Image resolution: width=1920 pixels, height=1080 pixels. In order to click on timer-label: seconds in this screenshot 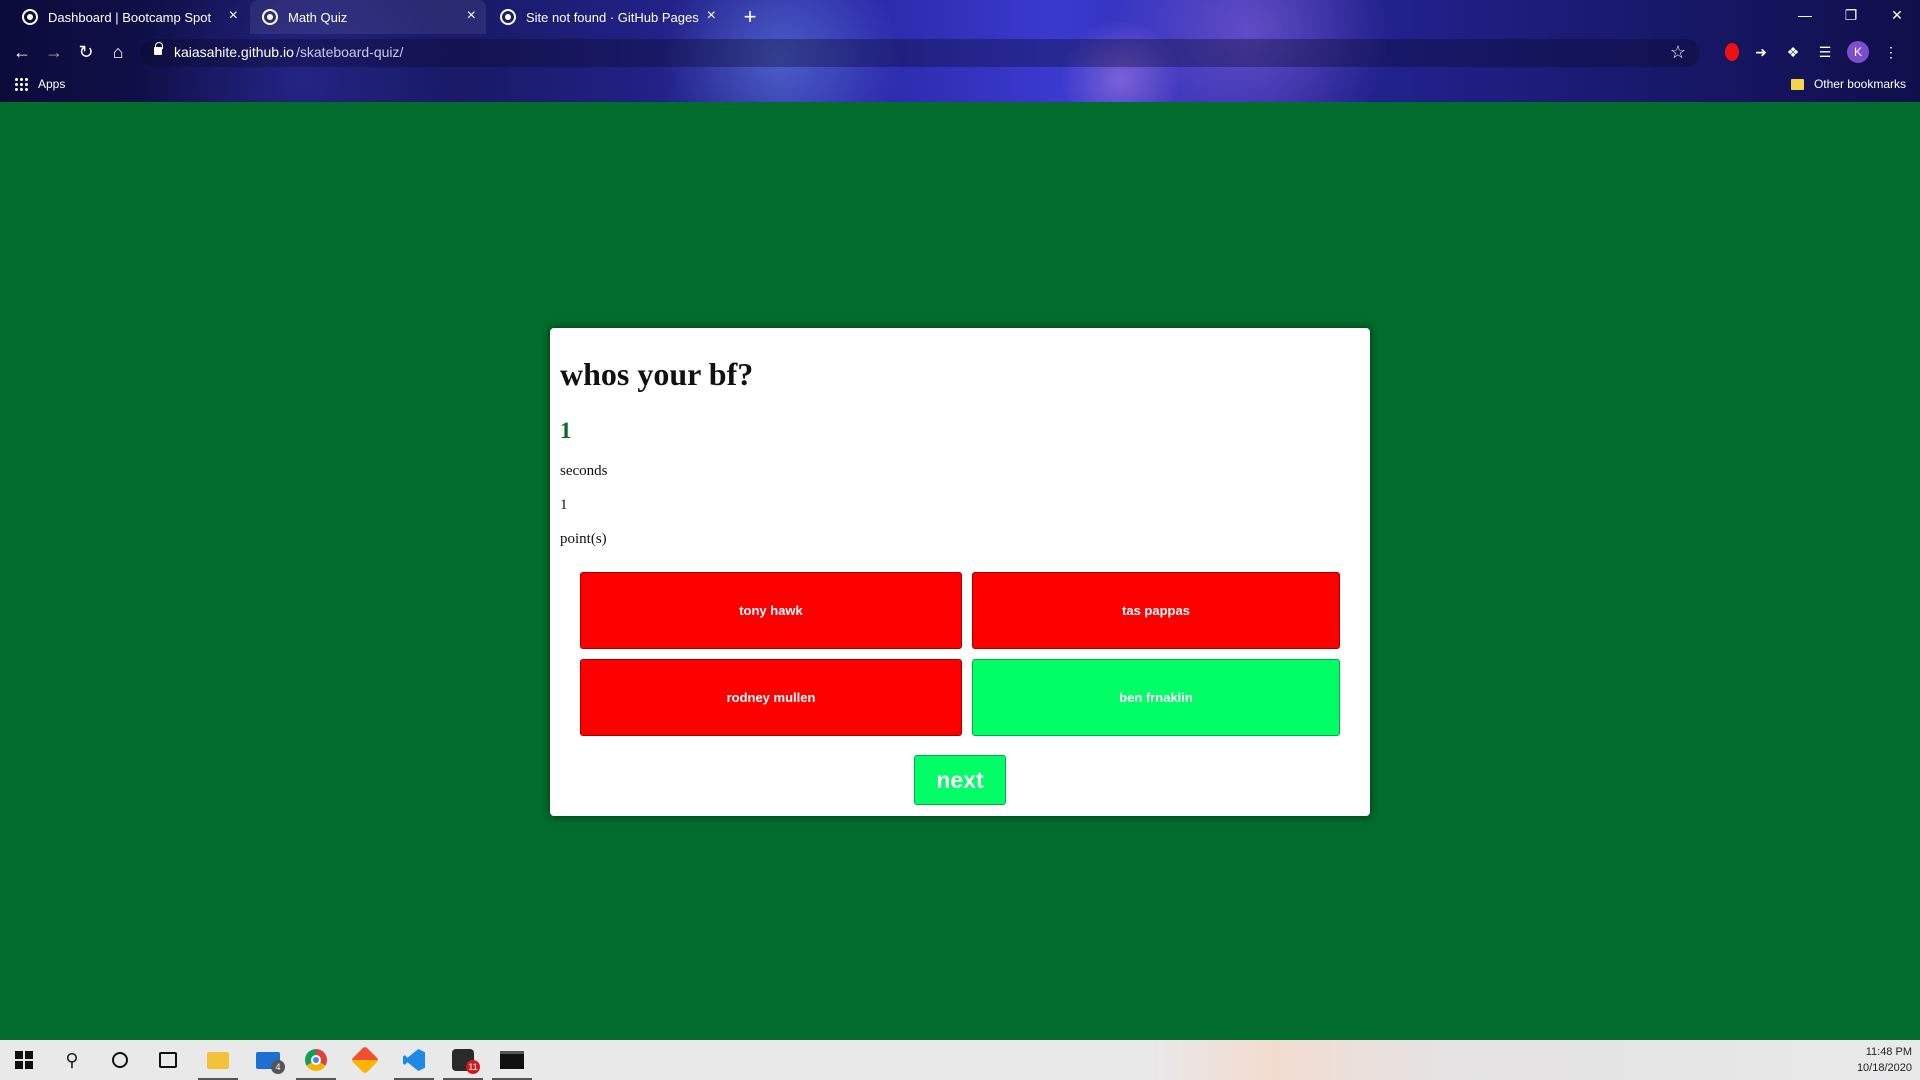, I will do `click(584, 471)`.